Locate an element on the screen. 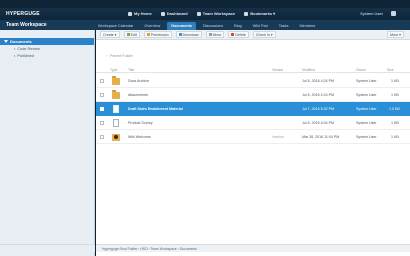 The height and width of the screenshot is (256, 410). permission-button: Permission is located at coordinates (157, 34).